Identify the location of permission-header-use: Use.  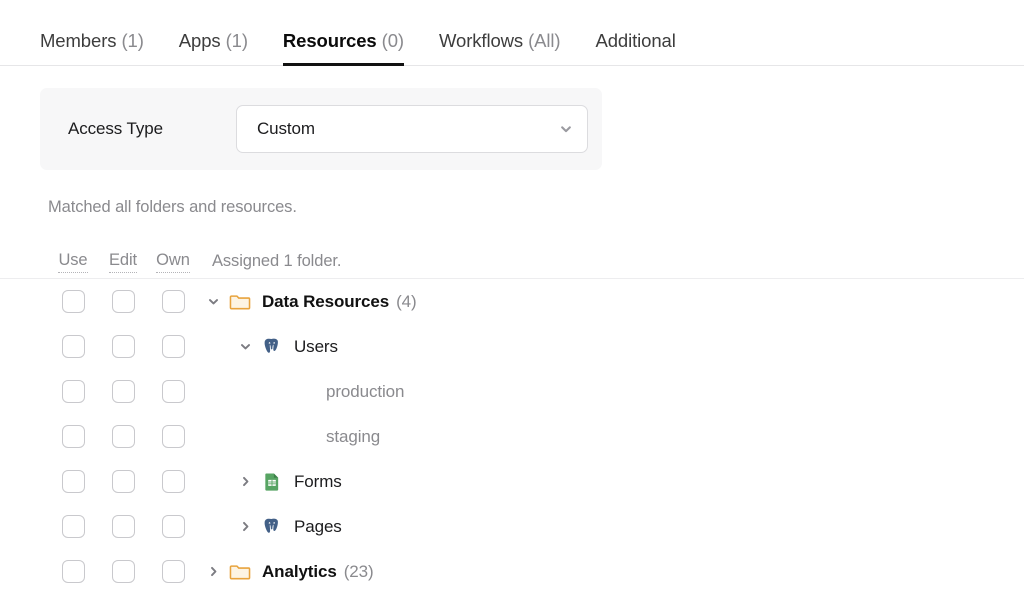
(73, 262).